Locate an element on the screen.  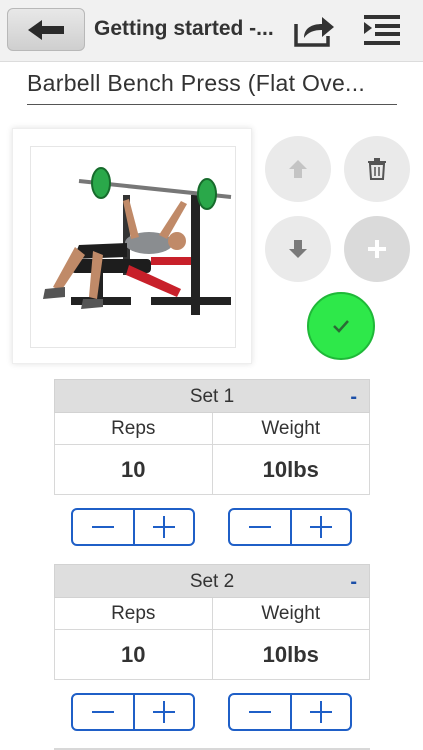
set-title: Set 1 is located at coordinates (212, 396).